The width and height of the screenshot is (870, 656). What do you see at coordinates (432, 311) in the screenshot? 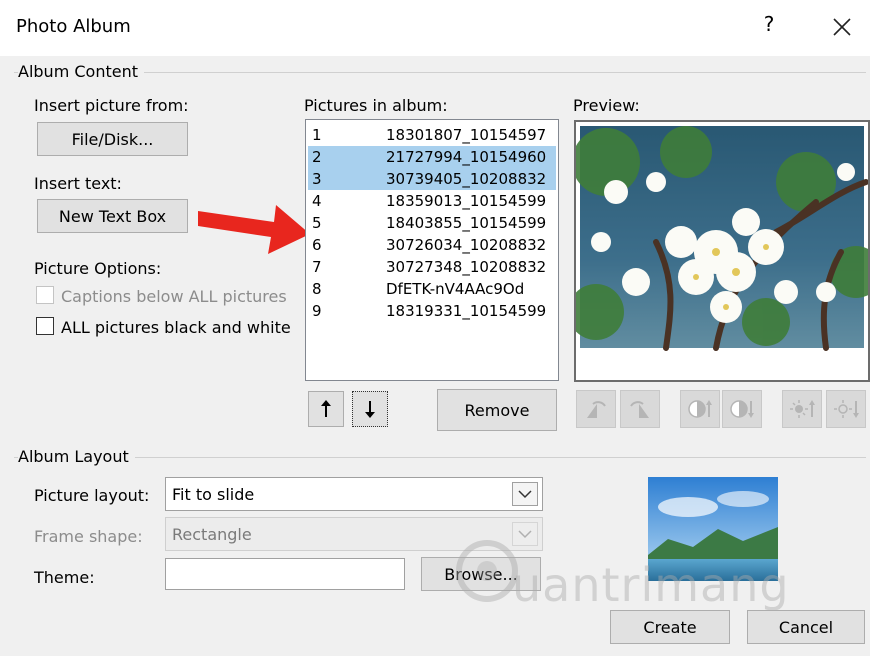
I see `picture-list-item: 9 18319331_10154599` at bounding box center [432, 311].